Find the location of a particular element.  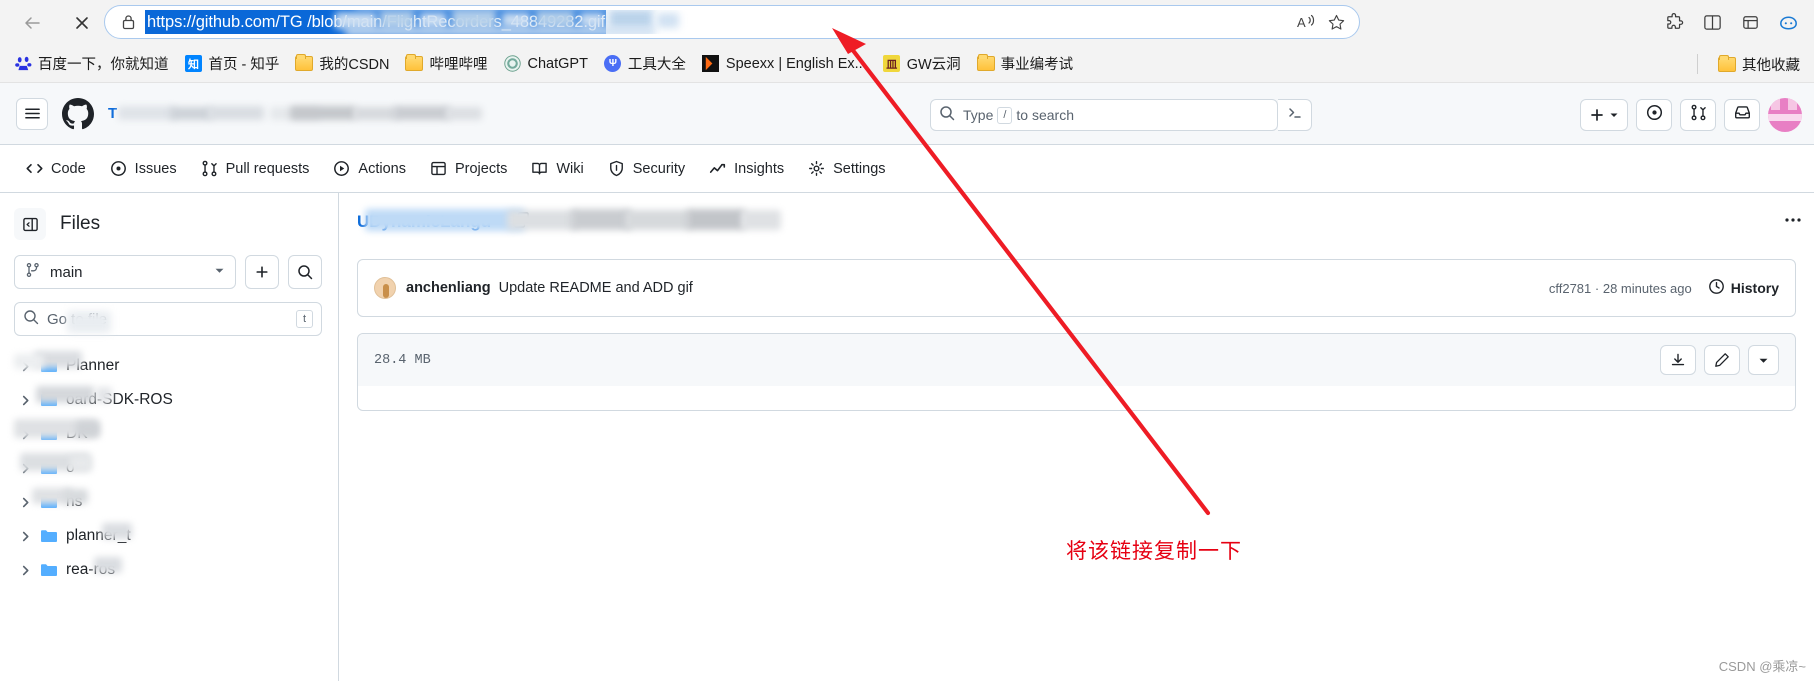

chatgpt-icon is located at coordinates (512, 64).